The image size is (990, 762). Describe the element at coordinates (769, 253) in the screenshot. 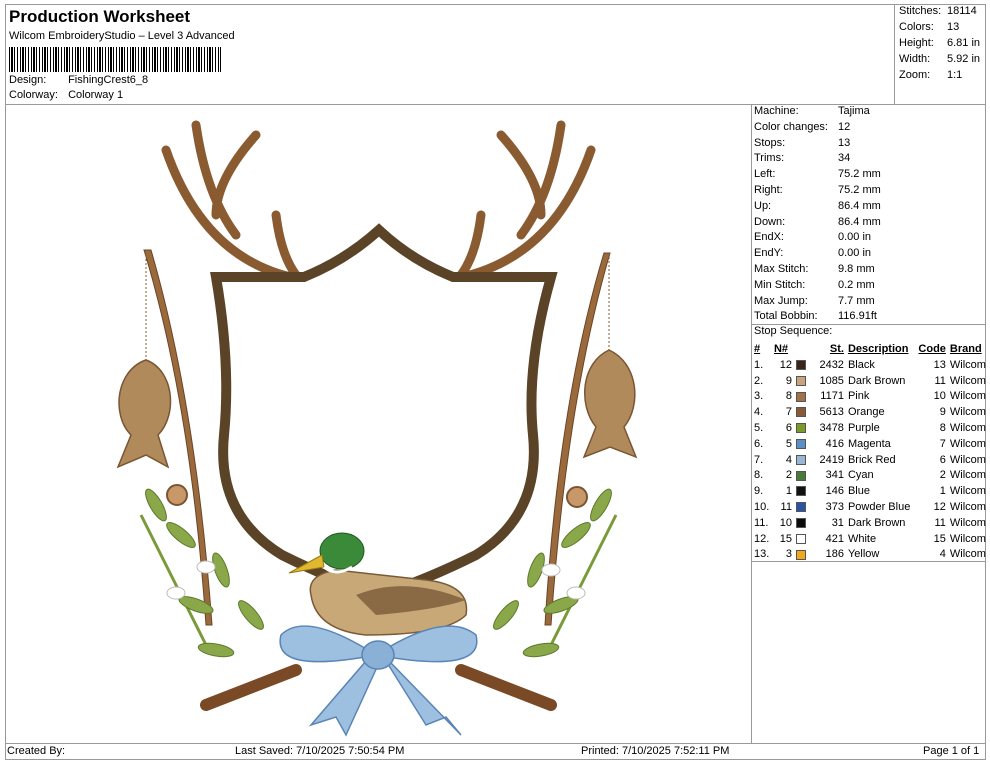

I see `param-label: EndY:` at that location.